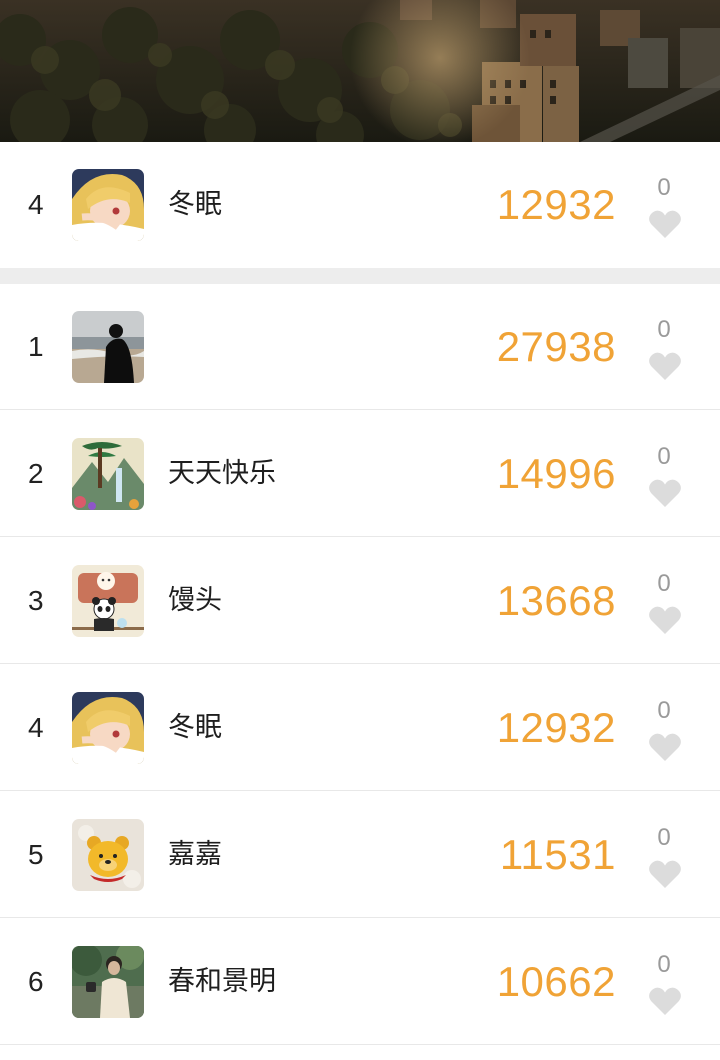 This screenshot has height=1060, width=720. Describe the element at coordinates (360, 474) in the screenshot. I see `leaderboard-row: 2 天天快乐 14996 0` at that location.